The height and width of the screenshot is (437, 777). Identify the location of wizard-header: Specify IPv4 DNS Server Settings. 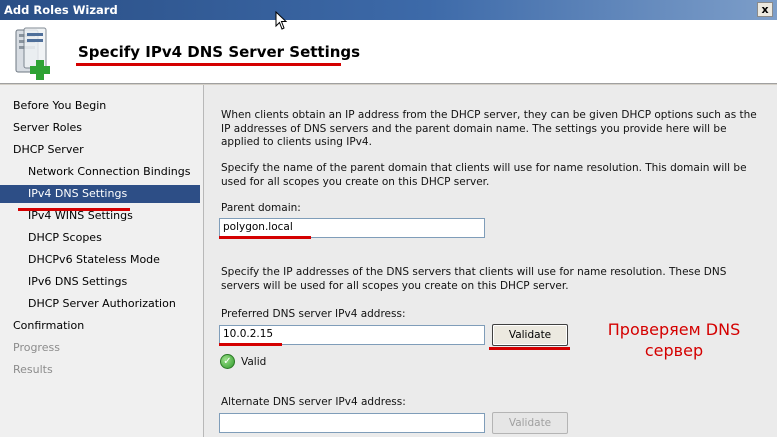
(388, 52).